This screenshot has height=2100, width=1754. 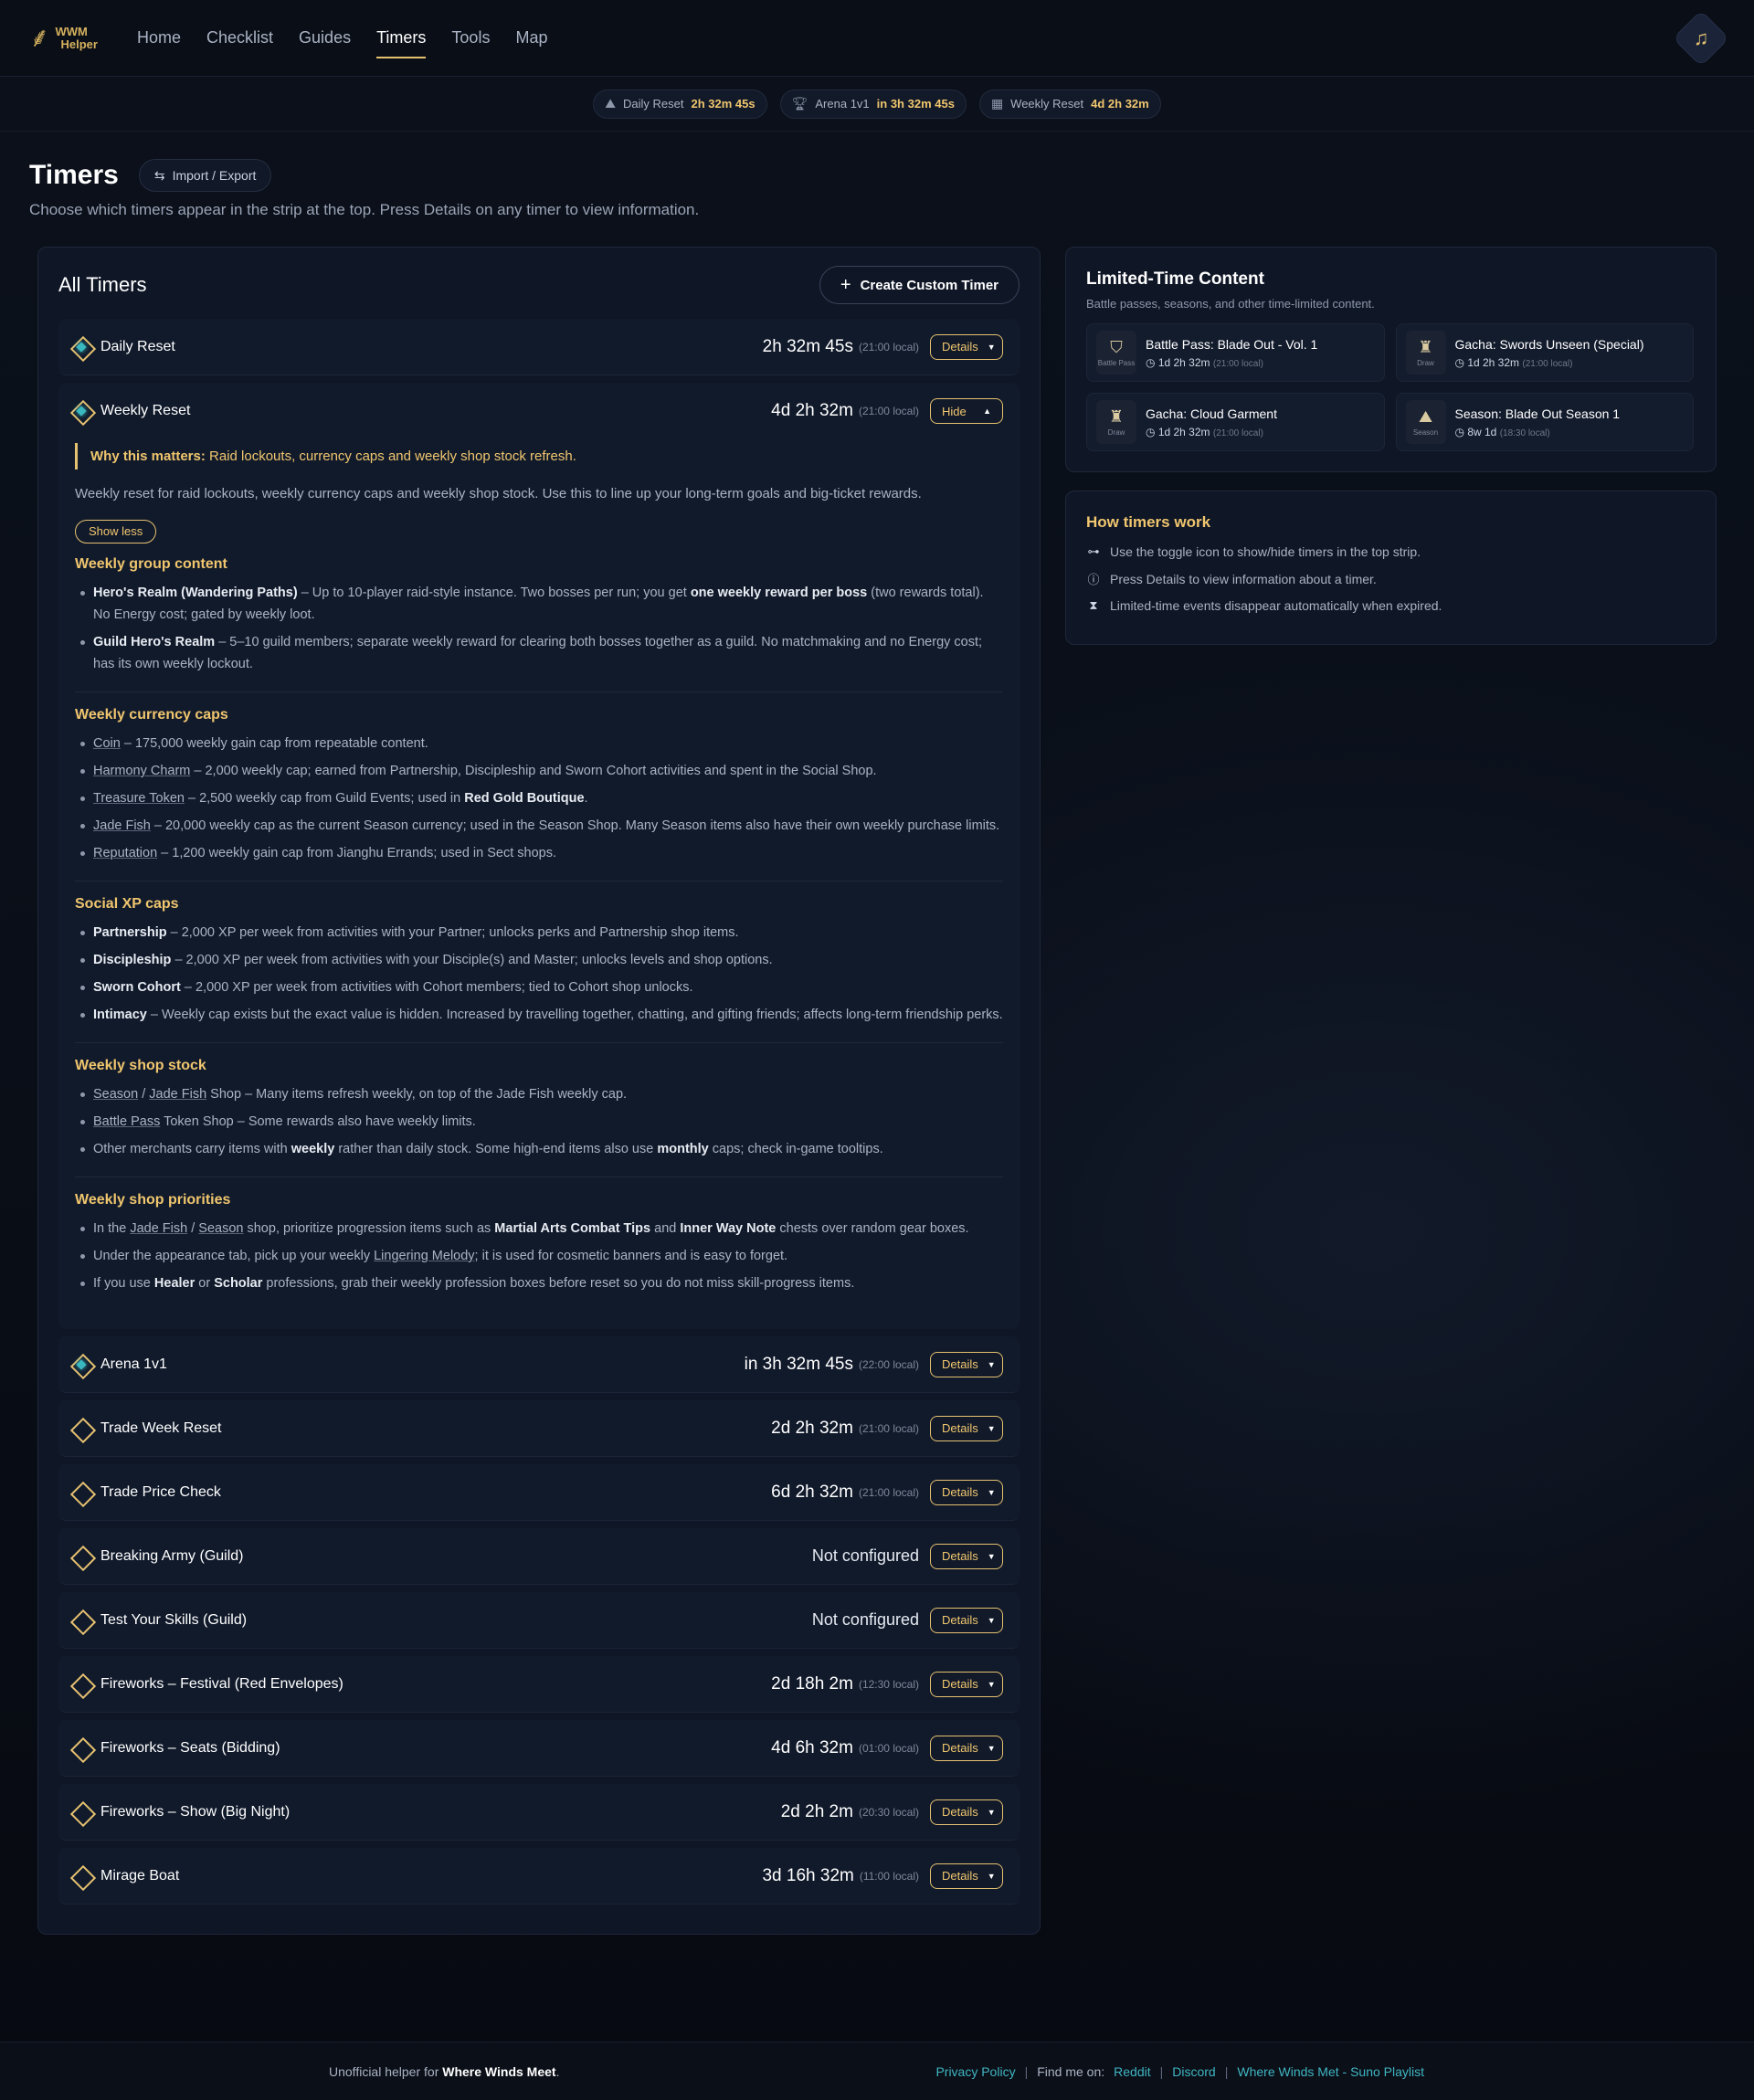 What do you see at coordinates (873, 104) in the screenshot?
I see `strip-chip-arena: 🏆︎ Arena 1v1 in 3h 32m 45s` at bounding box center [873, 104].